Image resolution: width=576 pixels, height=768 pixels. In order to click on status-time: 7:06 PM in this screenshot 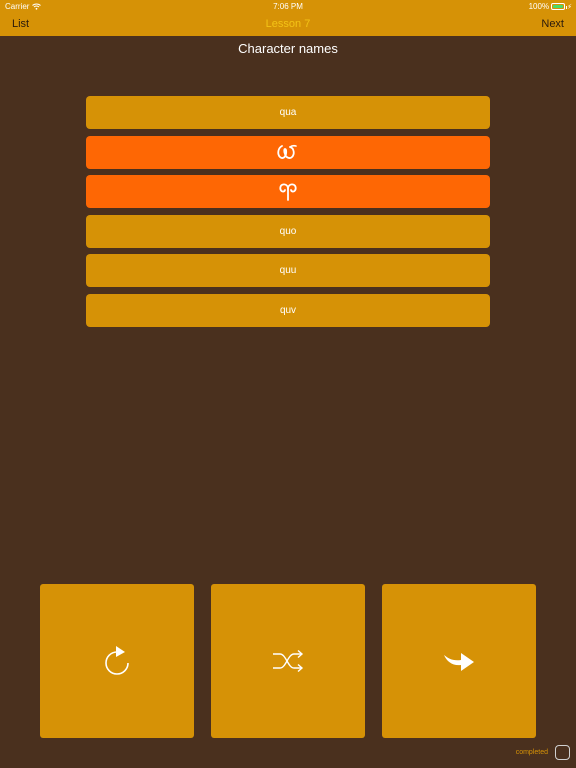, I will do `click(288, 6)`.